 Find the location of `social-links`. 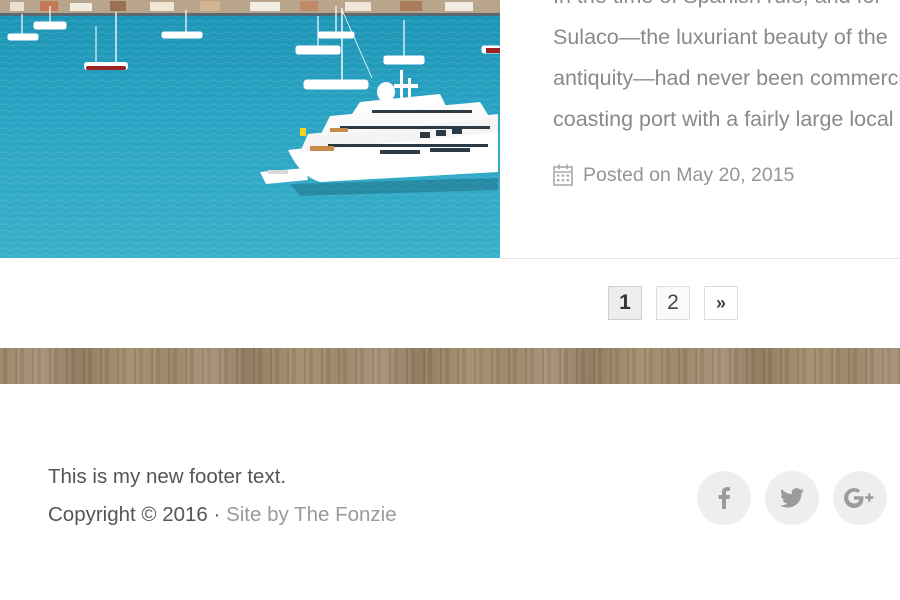

social-links is located at coordinates (798, 498).